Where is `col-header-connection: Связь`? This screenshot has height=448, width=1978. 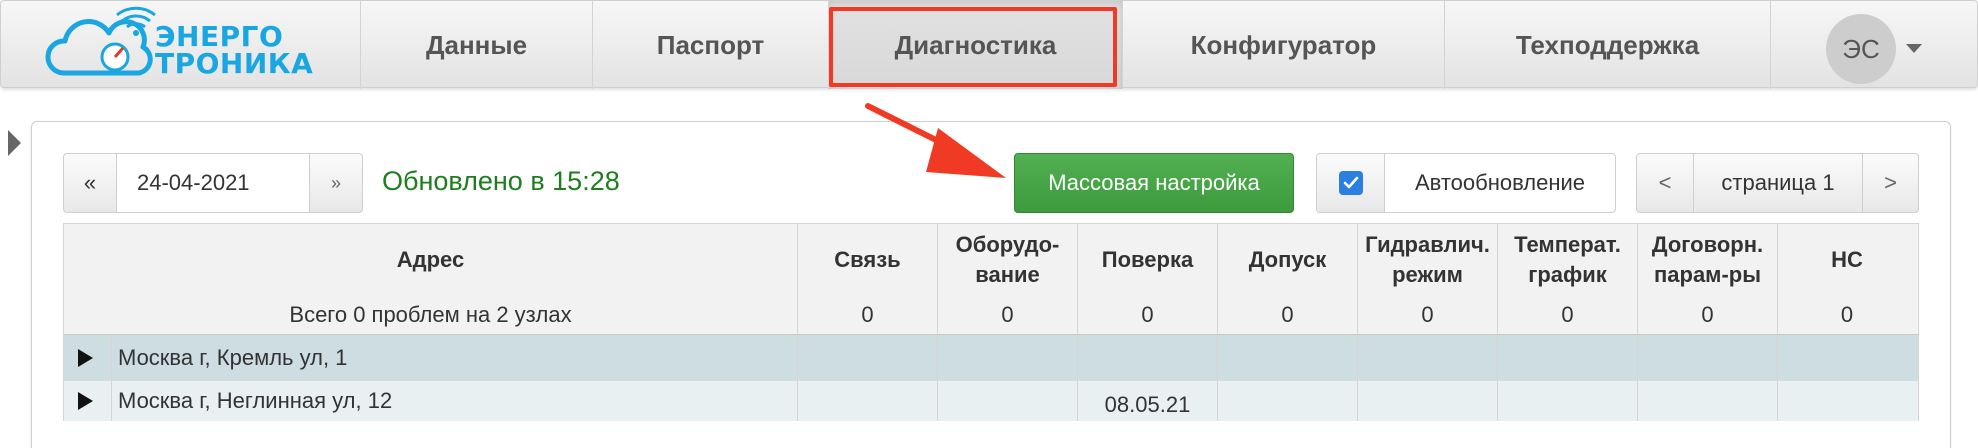
col-header-connection: Связь is located at coordinates (868, 259).